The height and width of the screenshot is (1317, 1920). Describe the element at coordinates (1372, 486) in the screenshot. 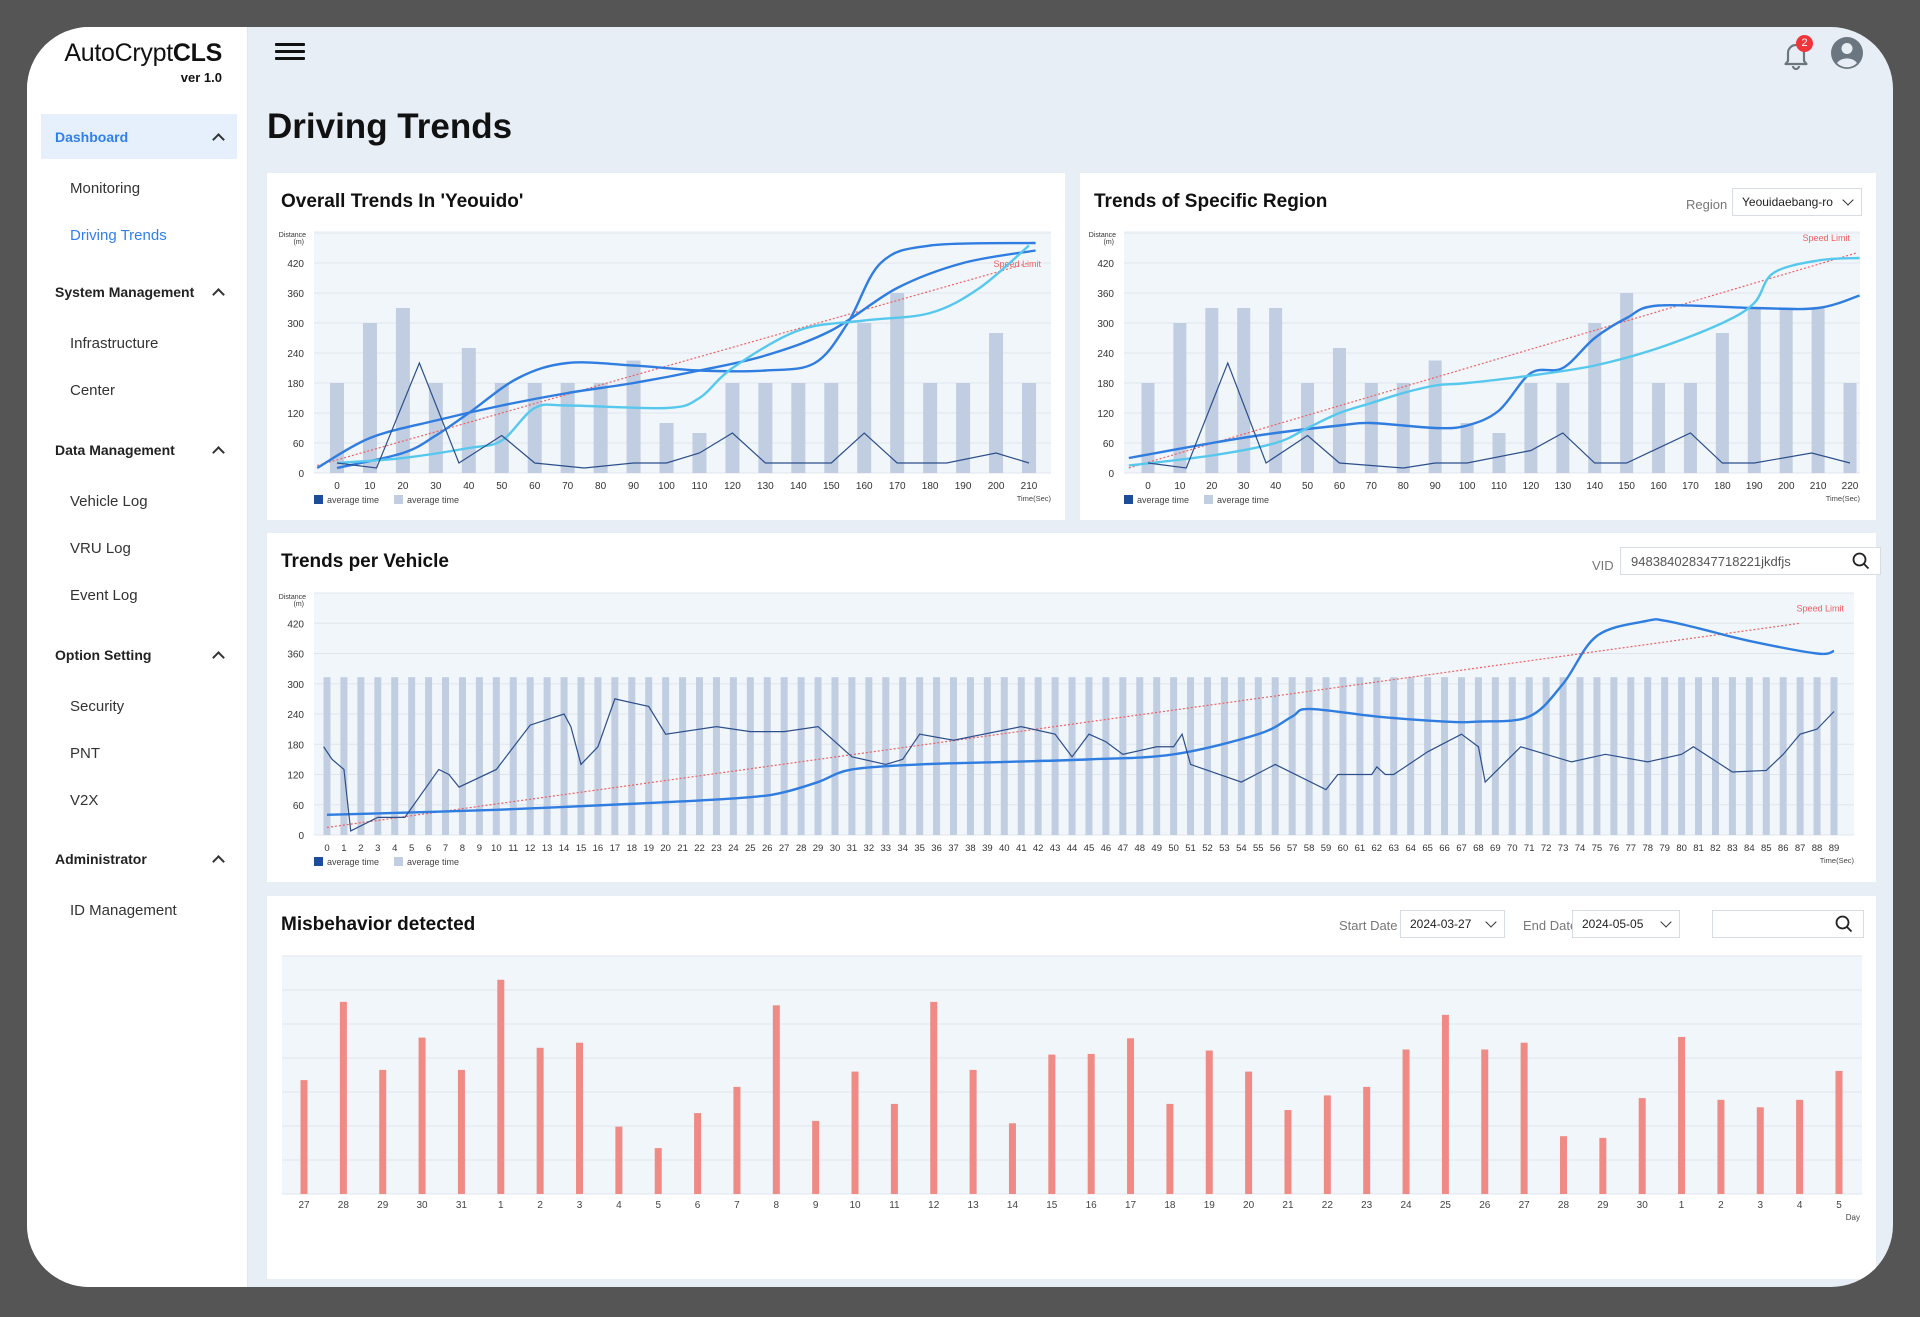

I see `x-tick-label: 70` at that location.